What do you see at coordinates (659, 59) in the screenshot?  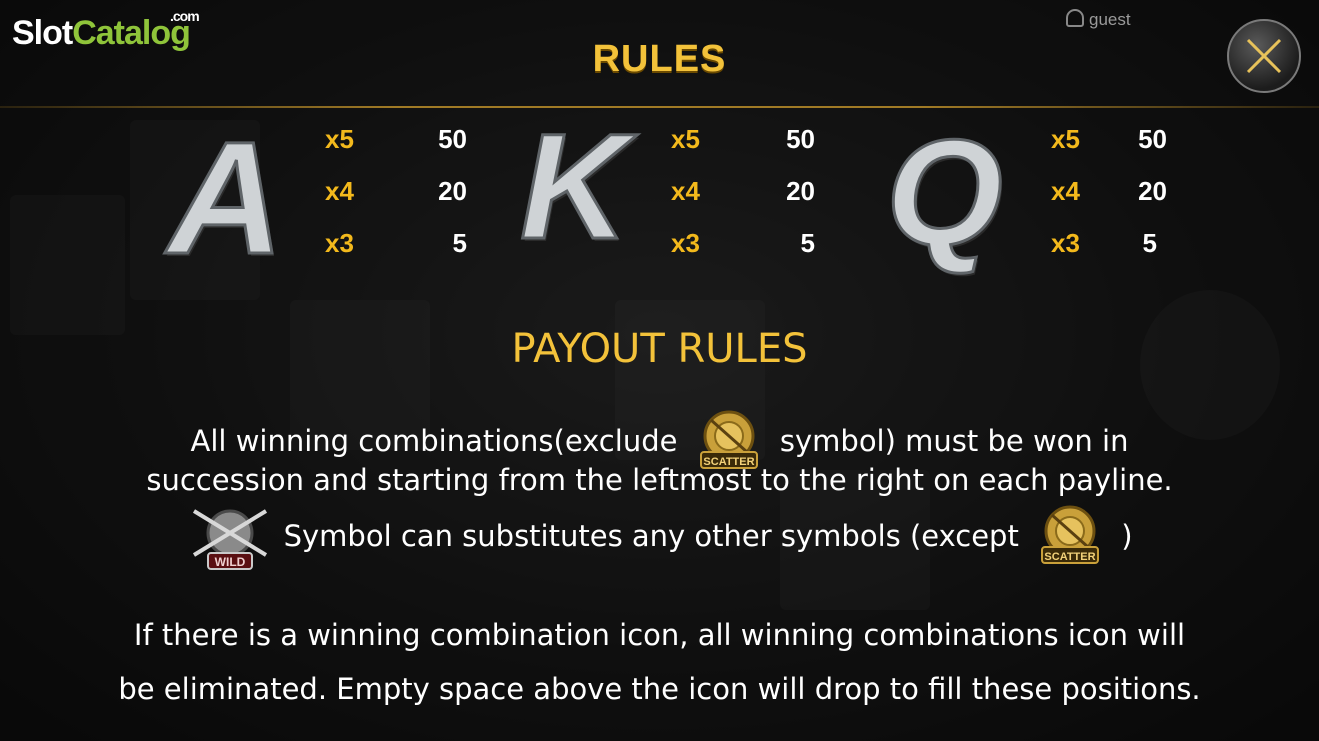 I see `rules-title: RULES` at bounding box center [659, 59].